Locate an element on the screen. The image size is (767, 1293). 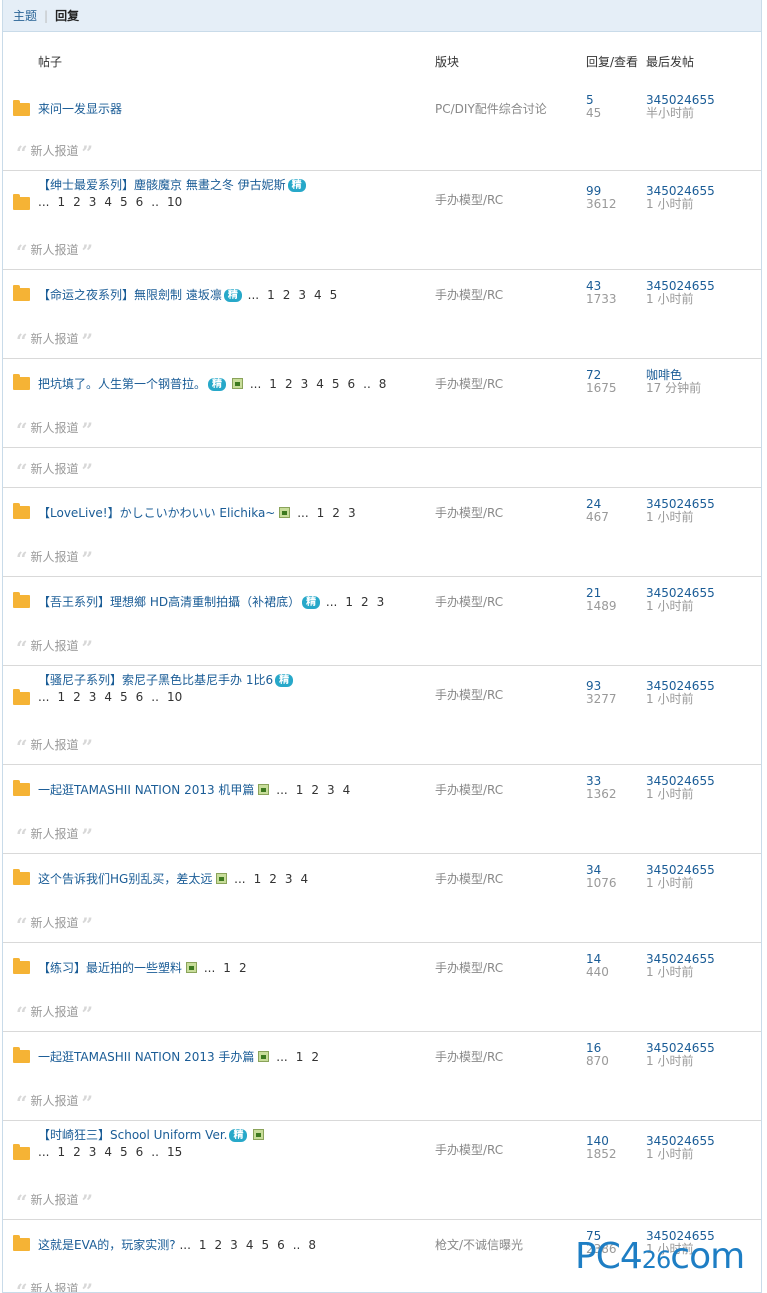
forum-link: PC/DIY配件综合讨论 is located at coordinates (491, 108).